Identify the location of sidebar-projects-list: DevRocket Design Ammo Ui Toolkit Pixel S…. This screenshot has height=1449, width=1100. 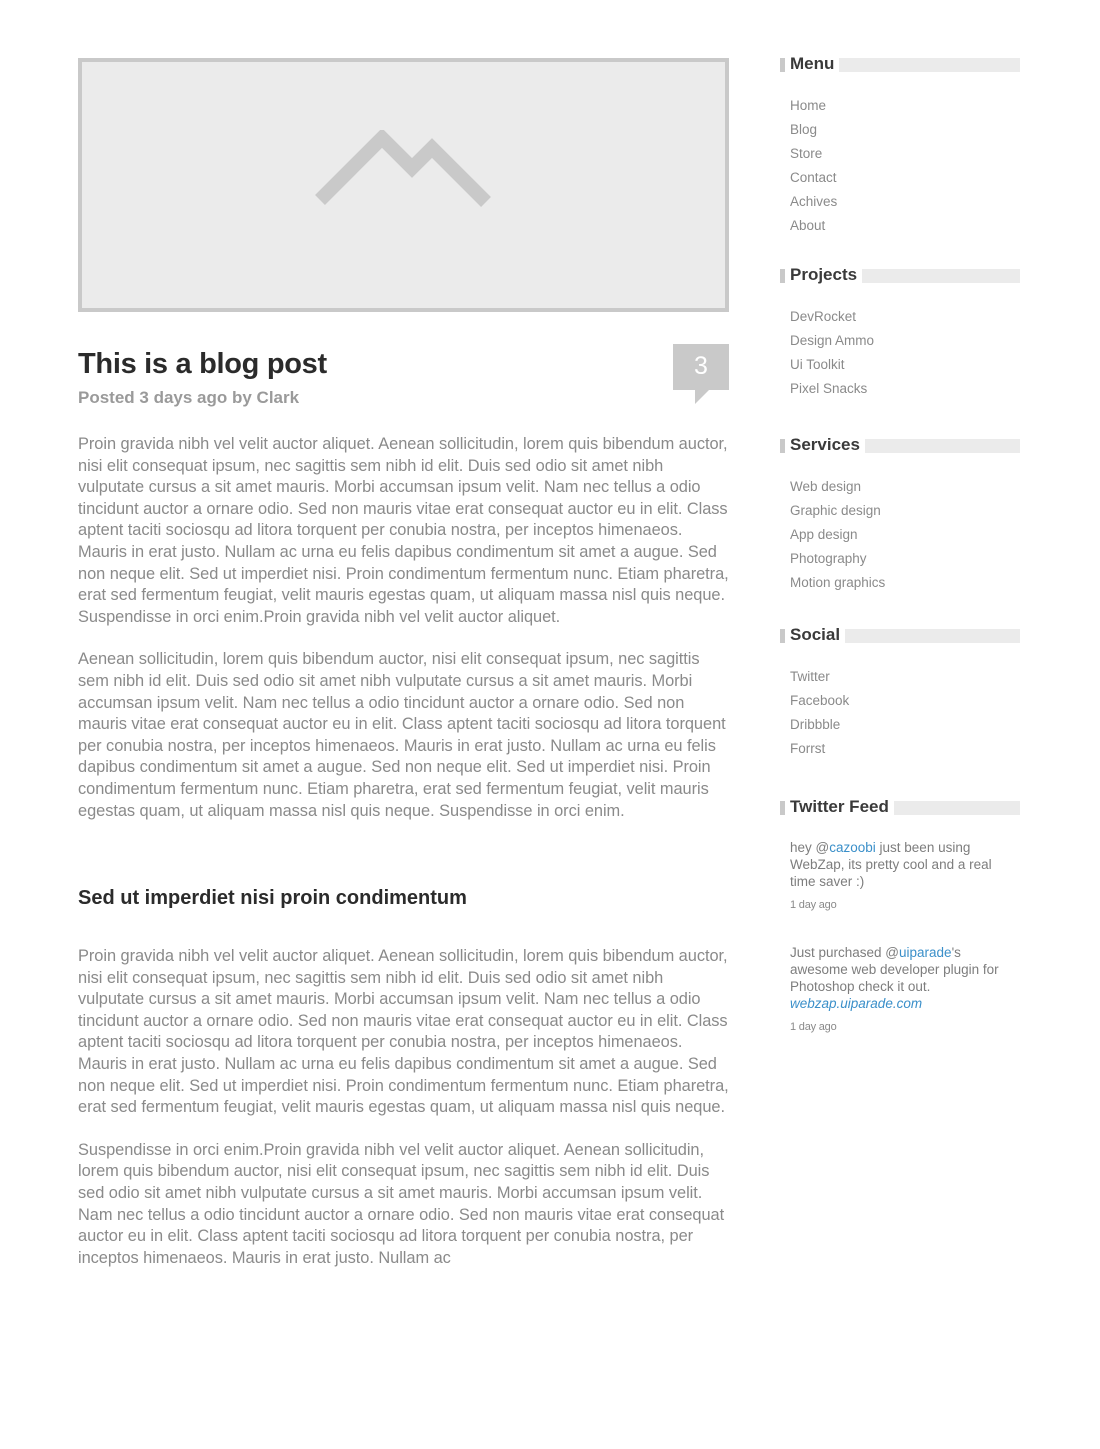
(900, 353).